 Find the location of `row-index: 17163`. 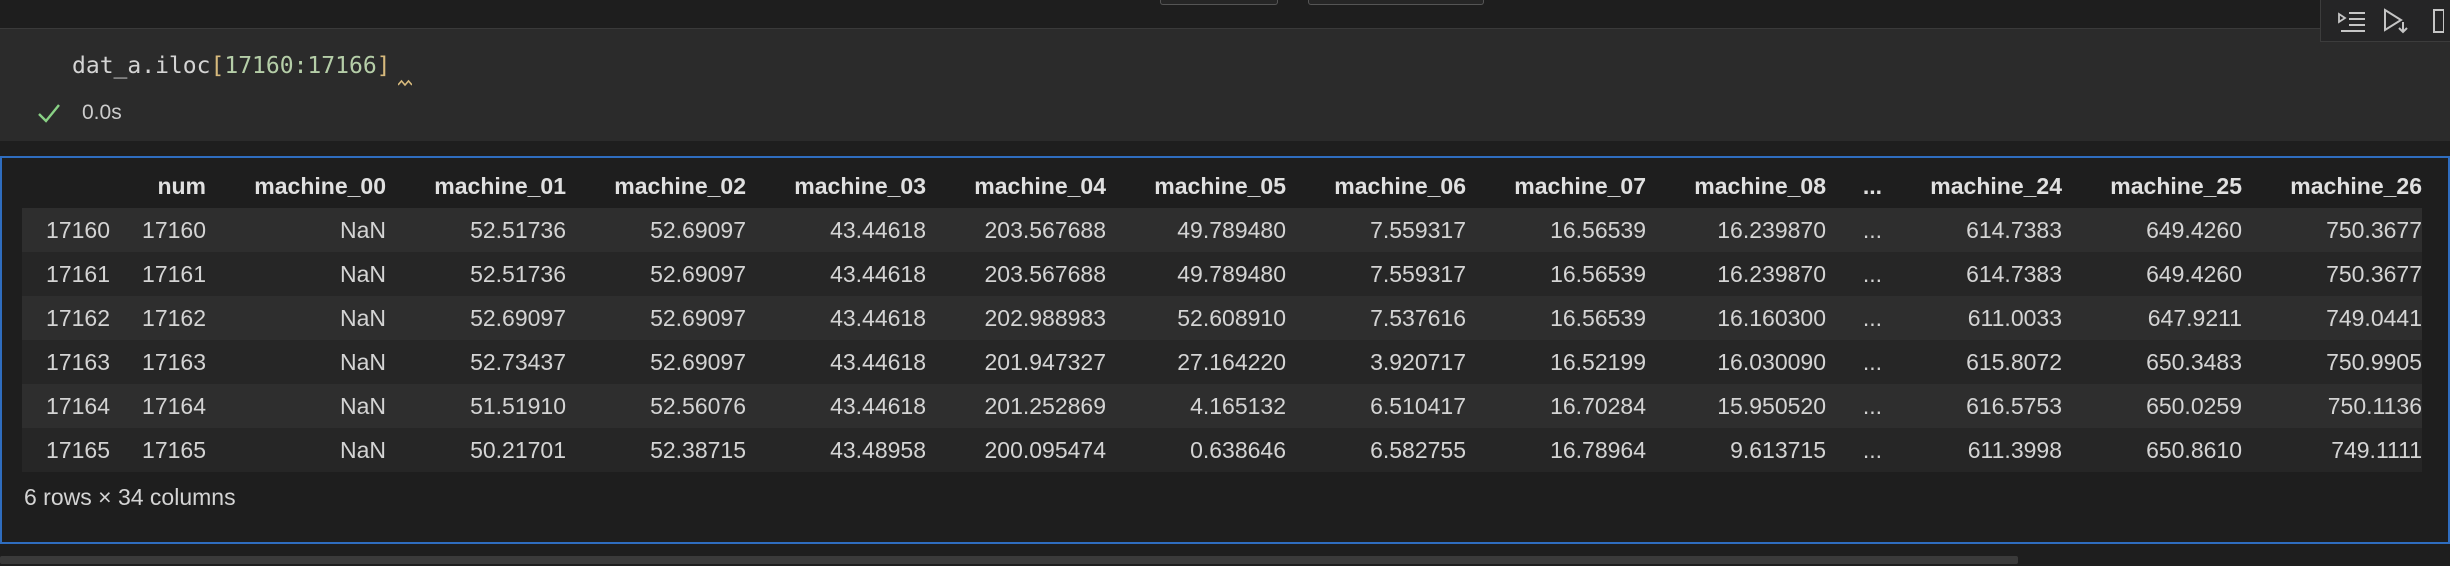

row-index: 17163 is located at coordinates (78, 361).